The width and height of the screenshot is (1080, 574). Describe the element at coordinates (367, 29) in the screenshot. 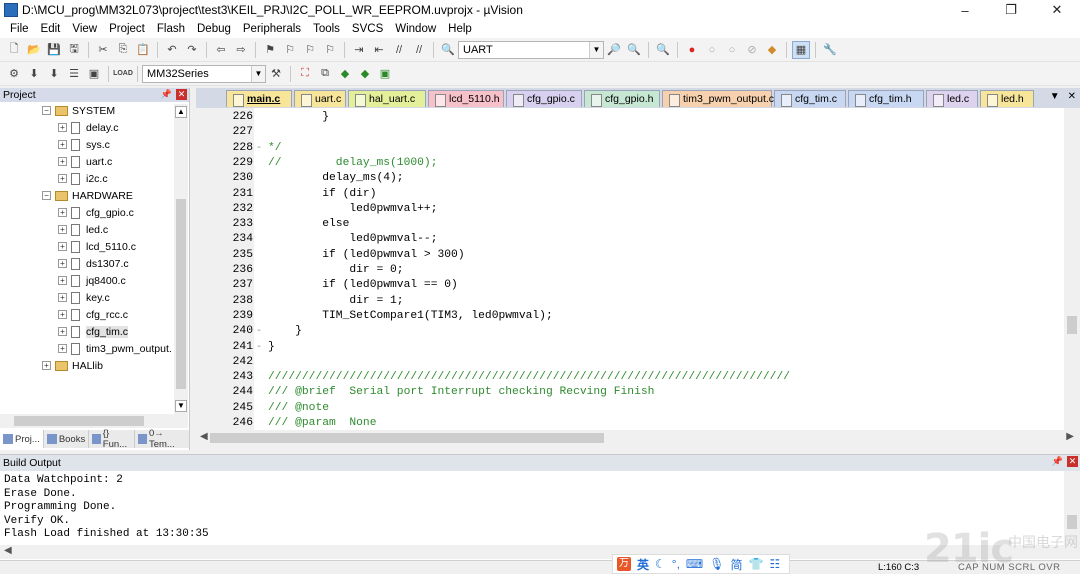

I see `menu-svcs: SVCS` at that location.